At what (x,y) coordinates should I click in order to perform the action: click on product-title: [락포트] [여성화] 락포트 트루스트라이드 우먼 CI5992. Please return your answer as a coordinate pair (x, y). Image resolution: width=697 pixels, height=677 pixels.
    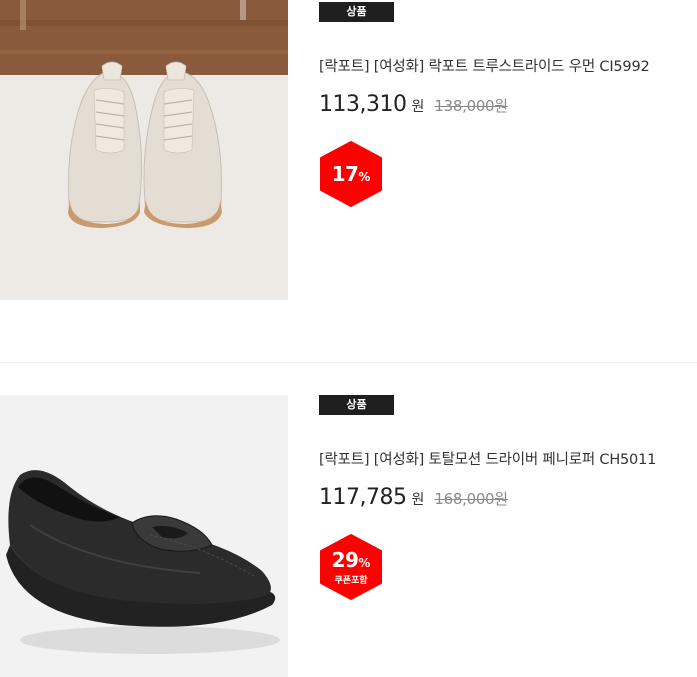
    Looking at the image, I should click on (508, 65).